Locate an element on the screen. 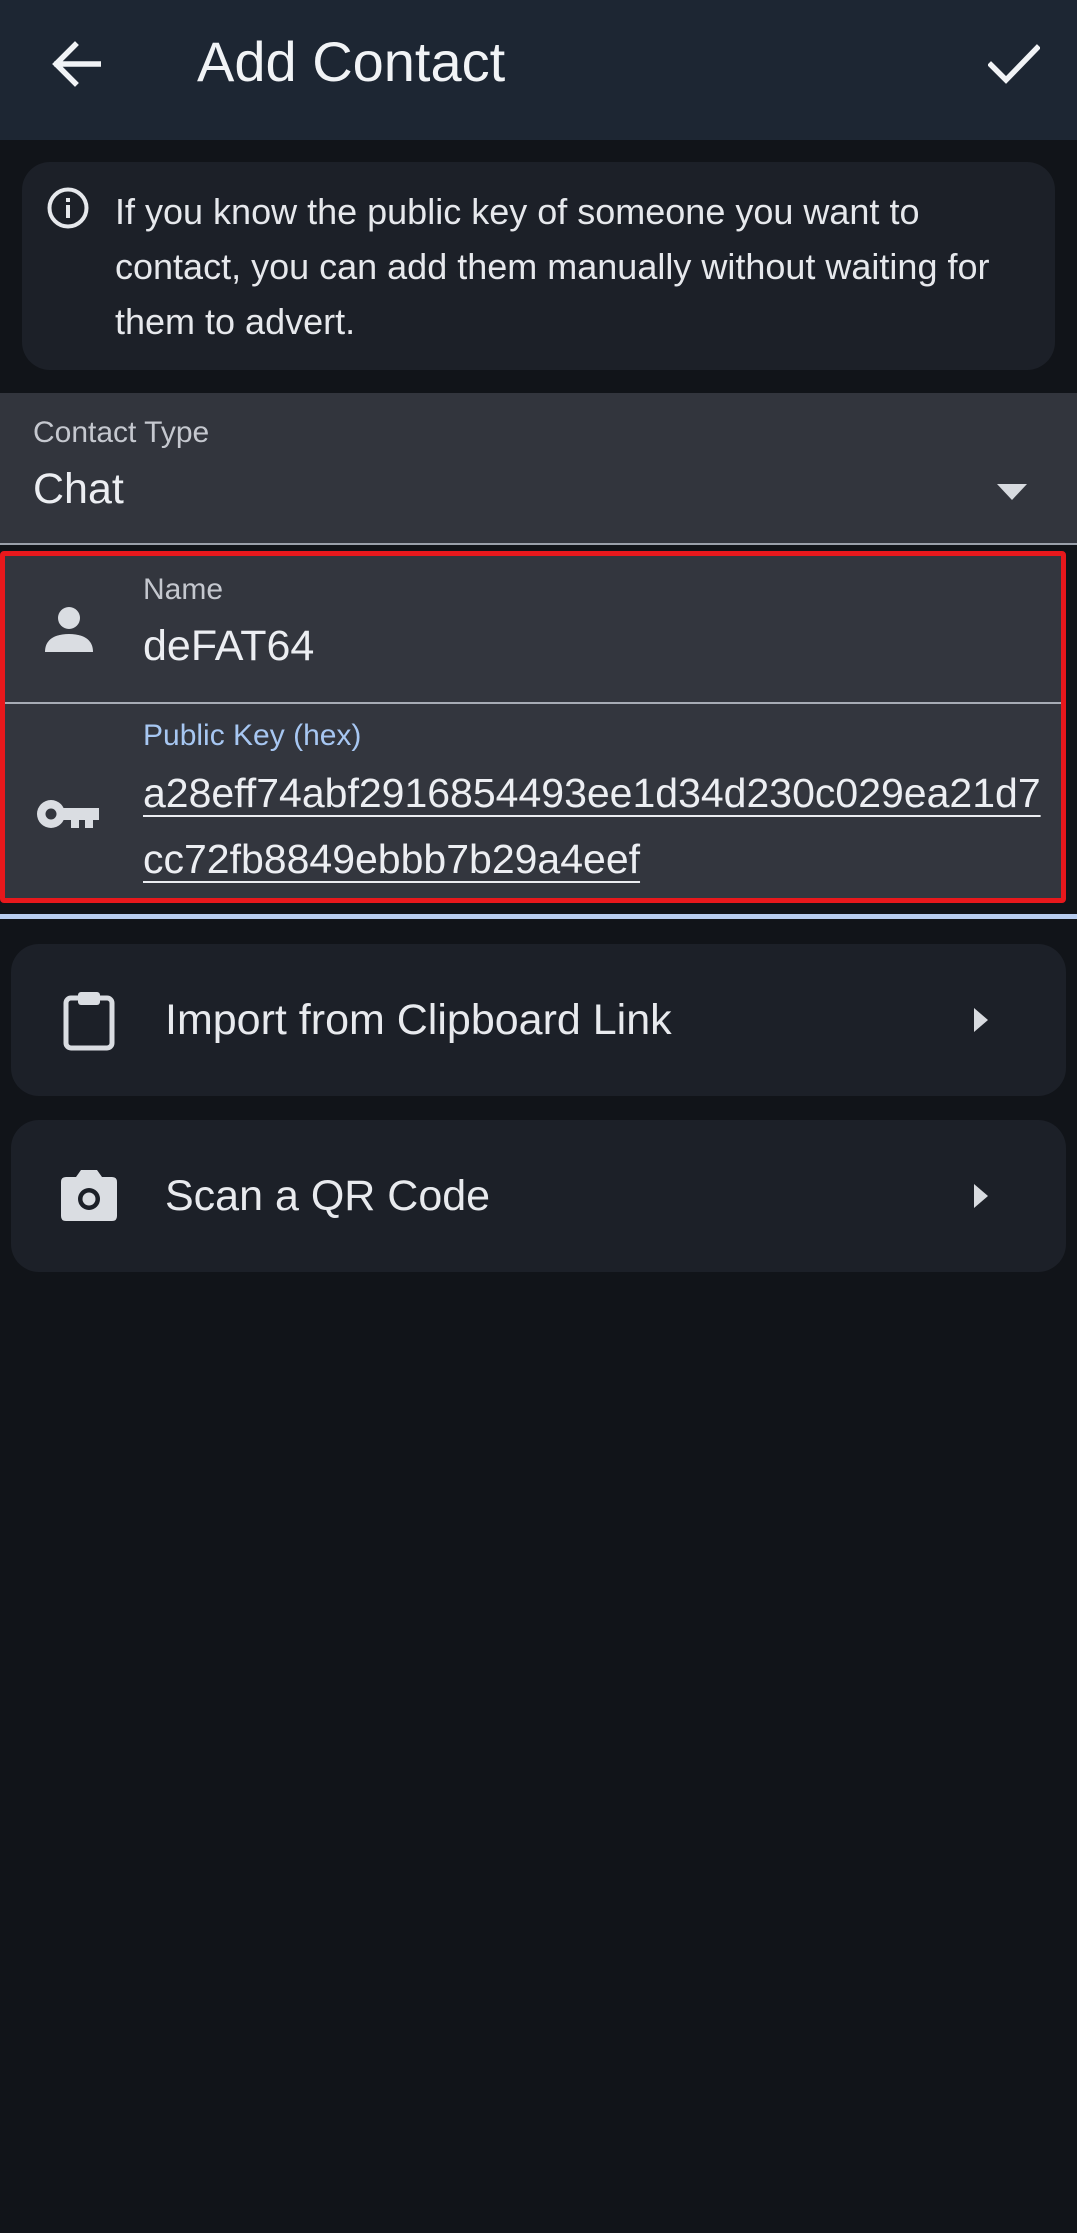  name-field: Name deFAT64 is located at coordinates (533, 630).